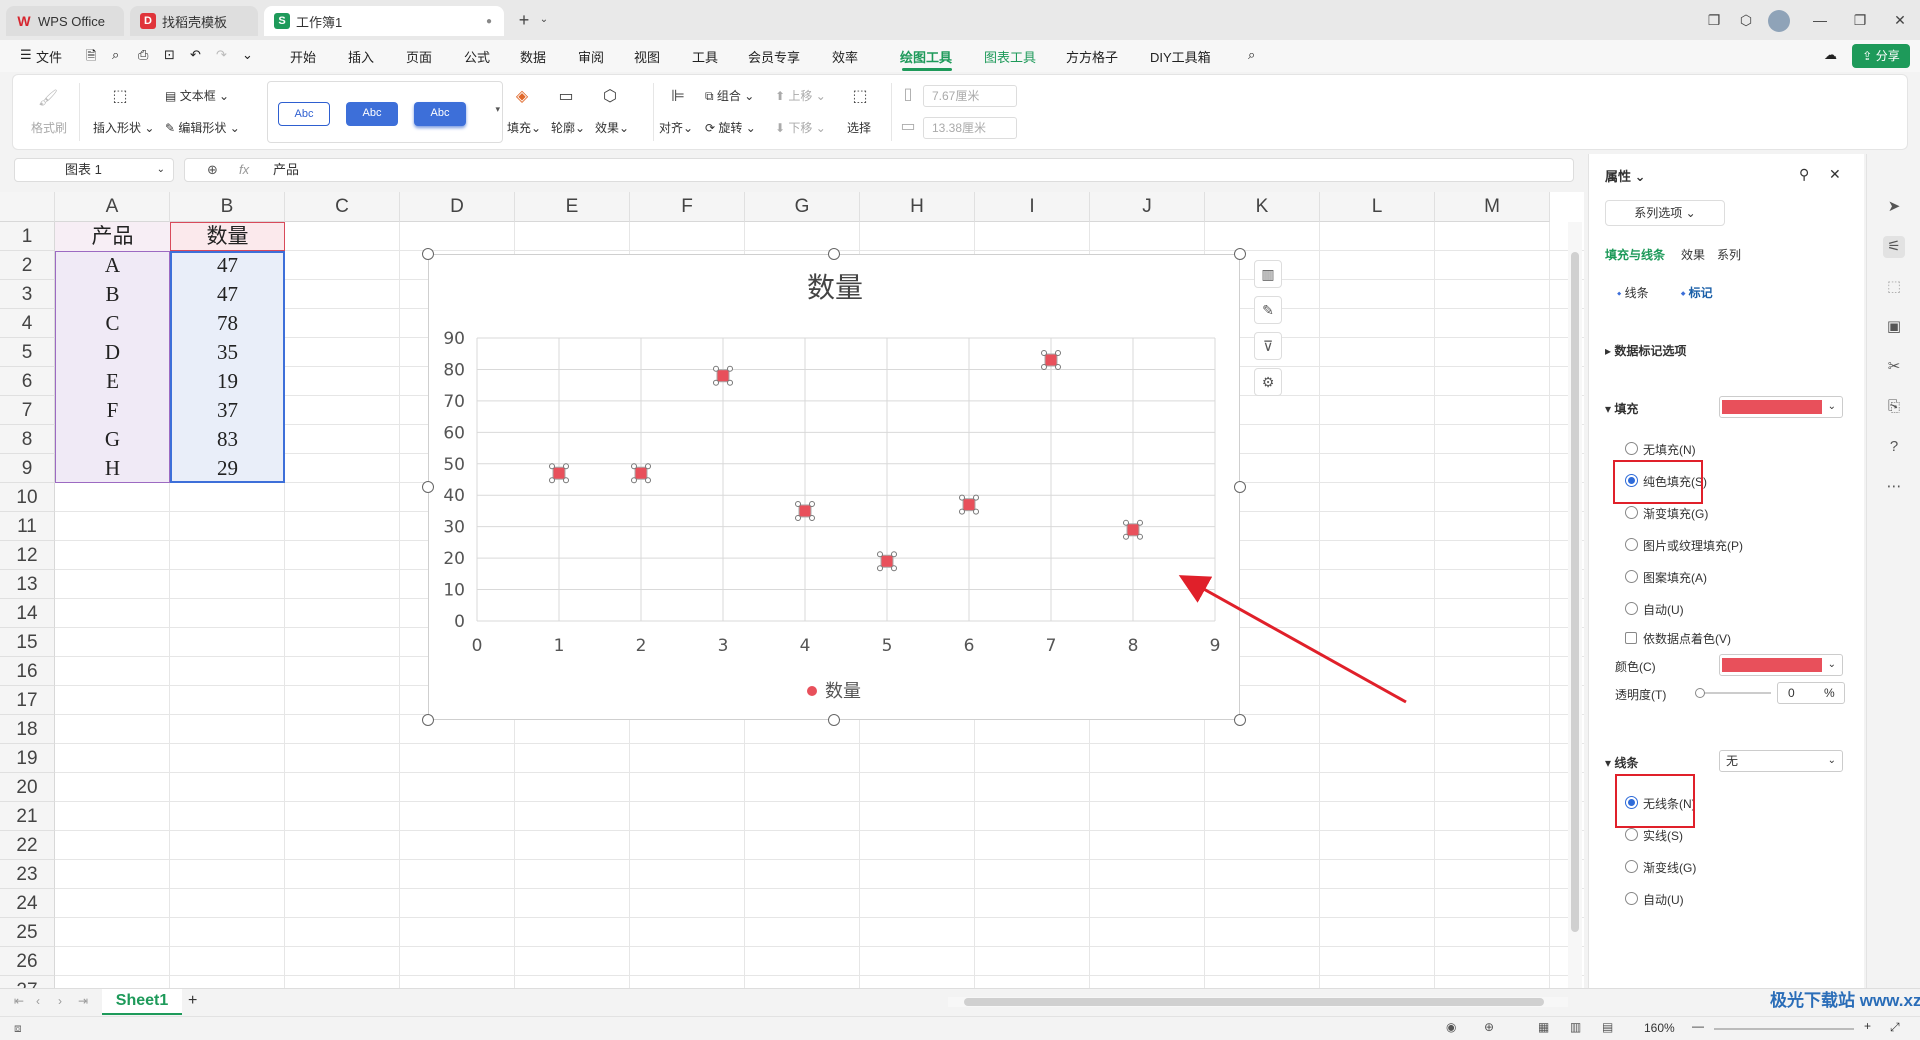  Describe the element at coordinates (730, 127) in the screenshot. I see `rotate-button: ⟳ 旋转 ⌄` at that location.